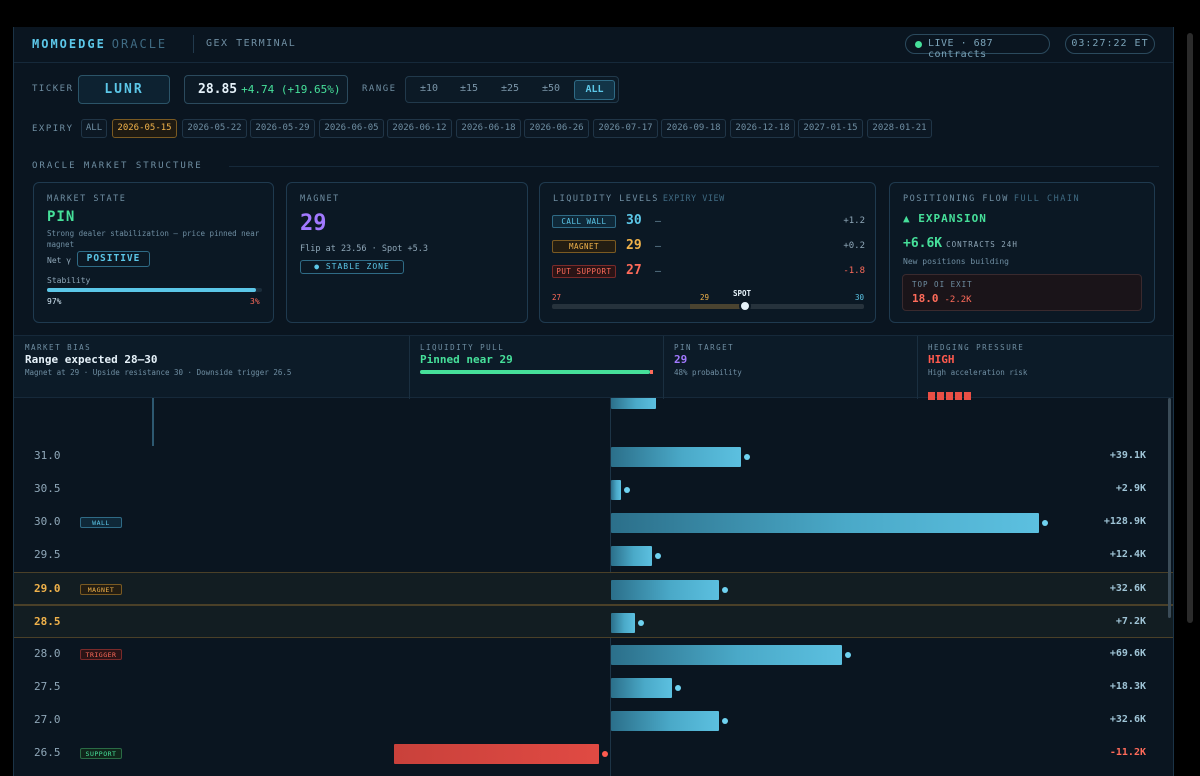 The width and height of the screenshot is (1200, 776). What do you see at coordinates (47, 653) in the screenshot?
I see `strike-label: 28.0` at bounding box center [47, 653].